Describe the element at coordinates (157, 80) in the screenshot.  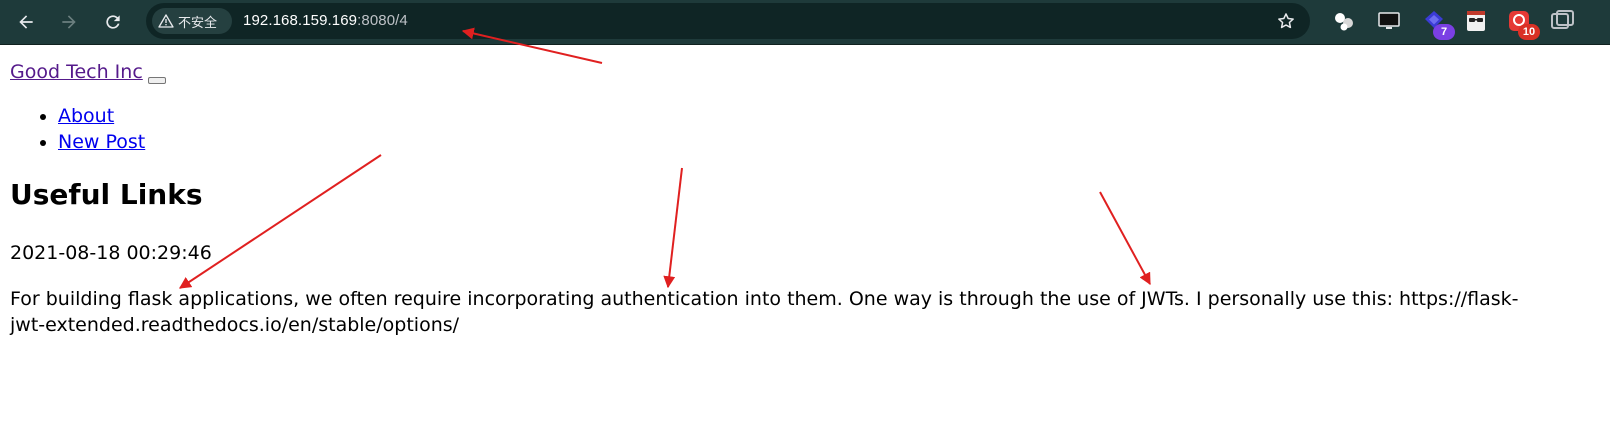
I see `navbar-toggle-button` at that location.